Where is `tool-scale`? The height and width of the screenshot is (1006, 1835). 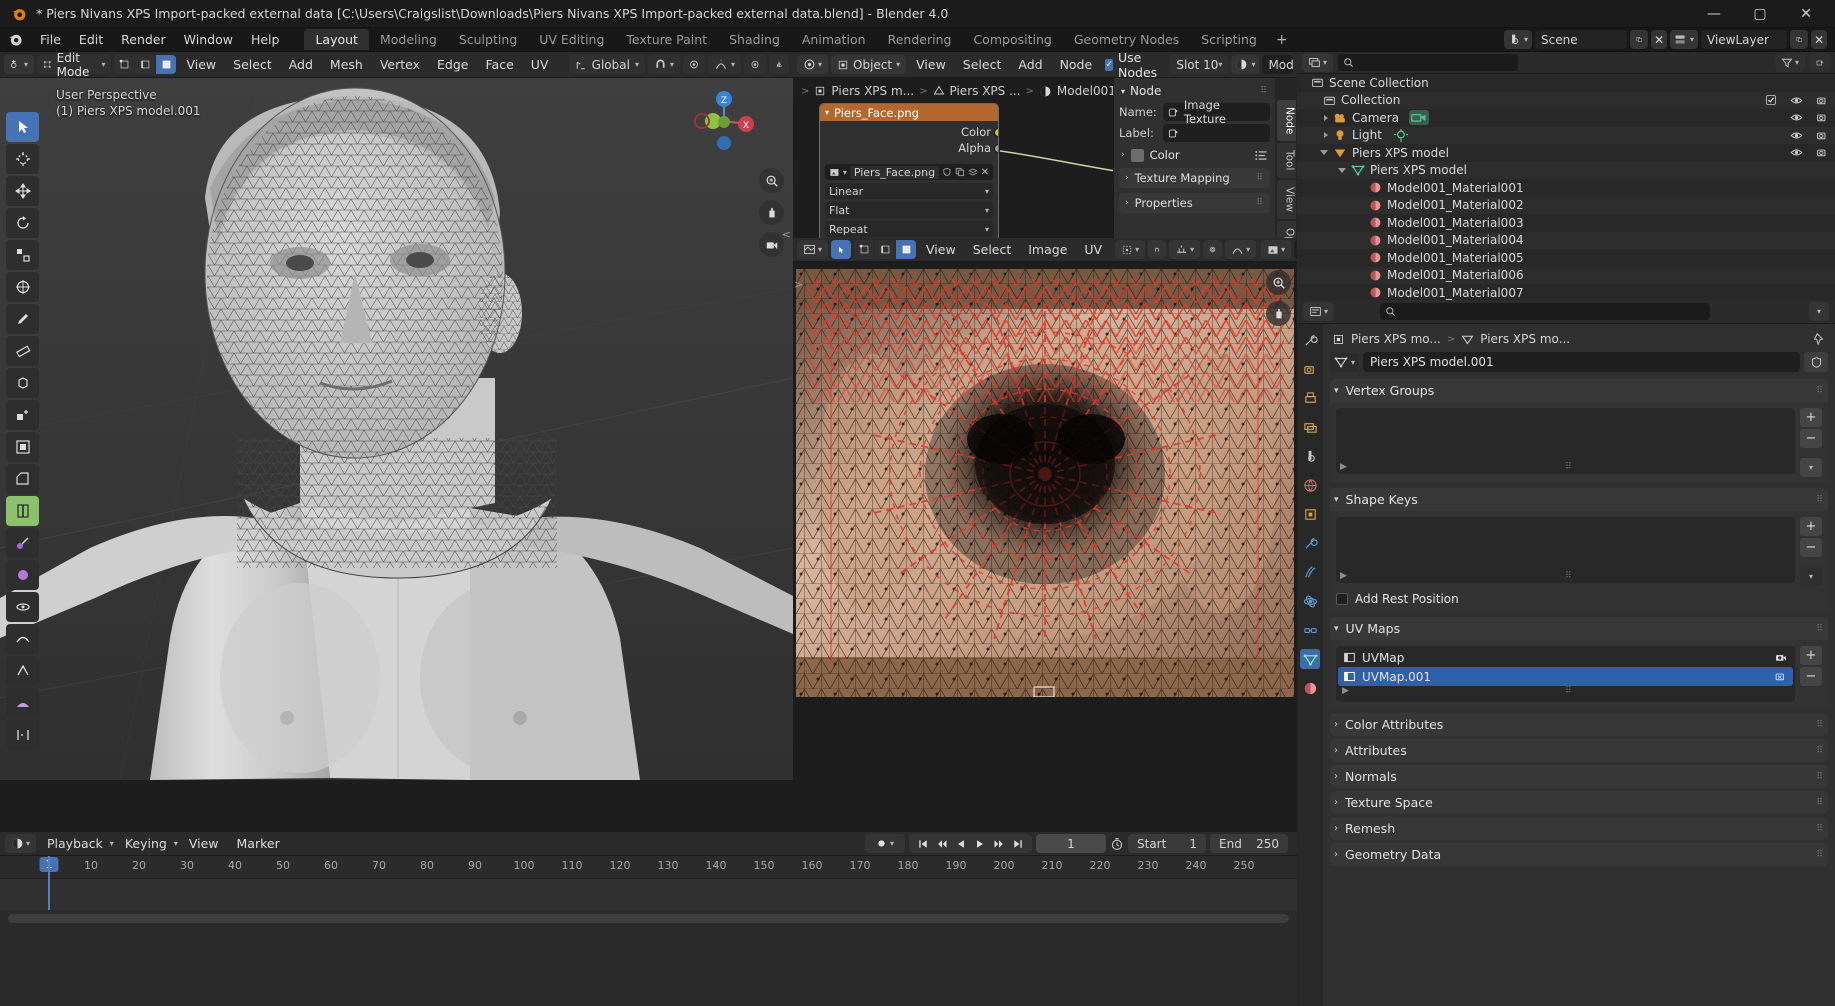 tool-scale is located at coordinates (22, 255).